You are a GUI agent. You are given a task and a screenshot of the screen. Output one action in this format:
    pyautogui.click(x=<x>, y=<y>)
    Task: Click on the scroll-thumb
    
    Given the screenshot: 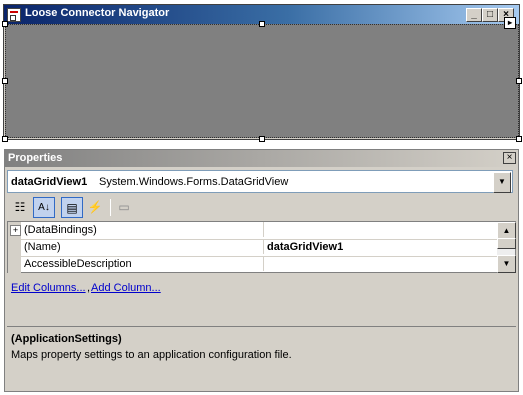 What is the action you would take?
    pyautogui.click(x=506, y=243)
    